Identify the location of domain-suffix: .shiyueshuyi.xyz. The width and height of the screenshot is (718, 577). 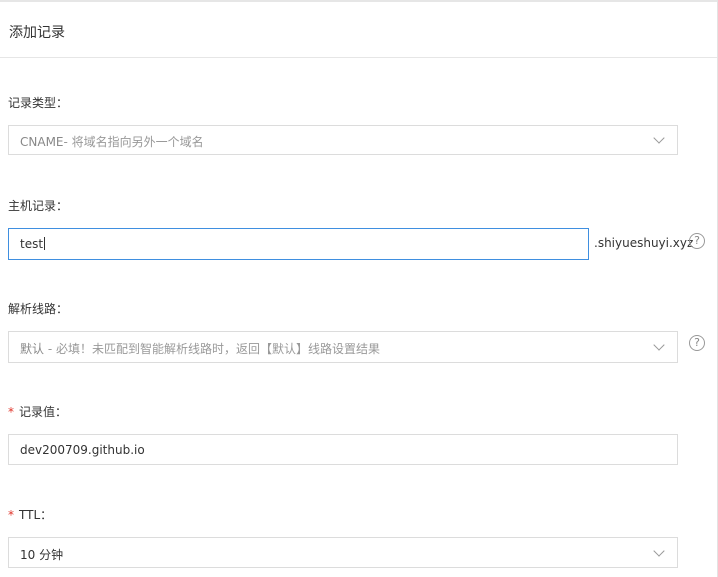
(644, 243).